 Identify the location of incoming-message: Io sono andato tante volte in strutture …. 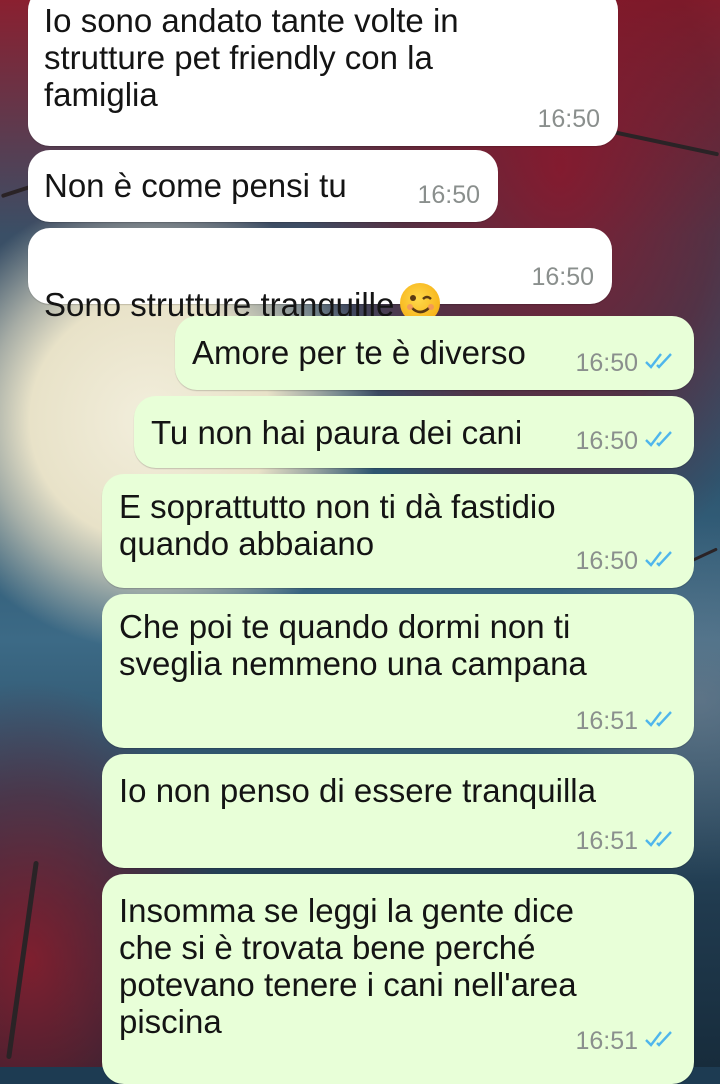
(323, 73).